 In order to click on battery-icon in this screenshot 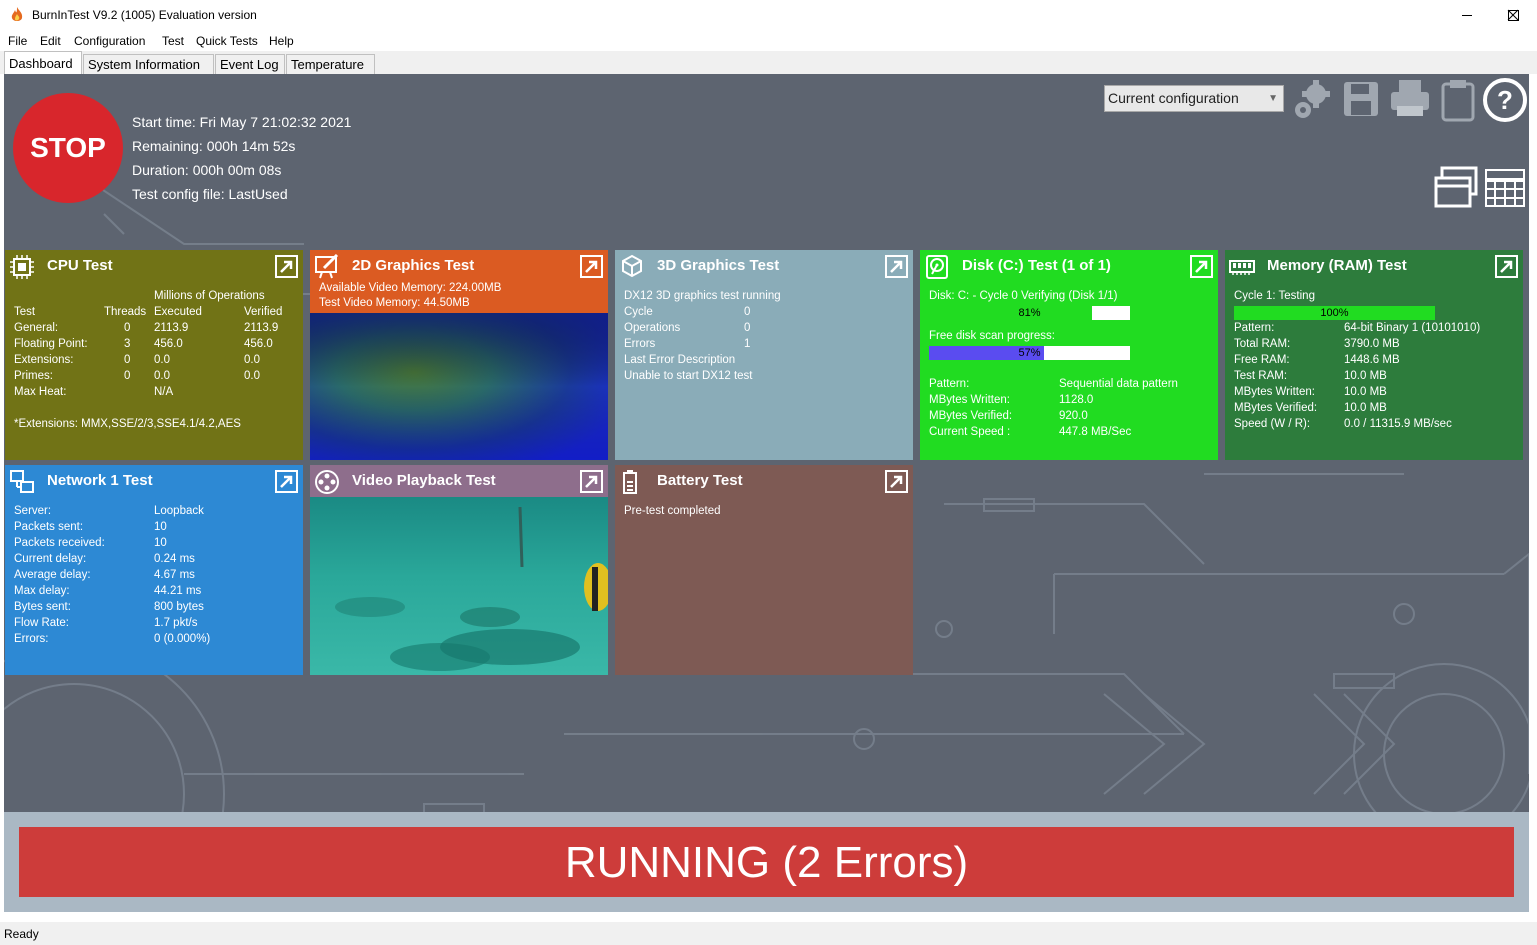, I will do `click(630, 482)`.